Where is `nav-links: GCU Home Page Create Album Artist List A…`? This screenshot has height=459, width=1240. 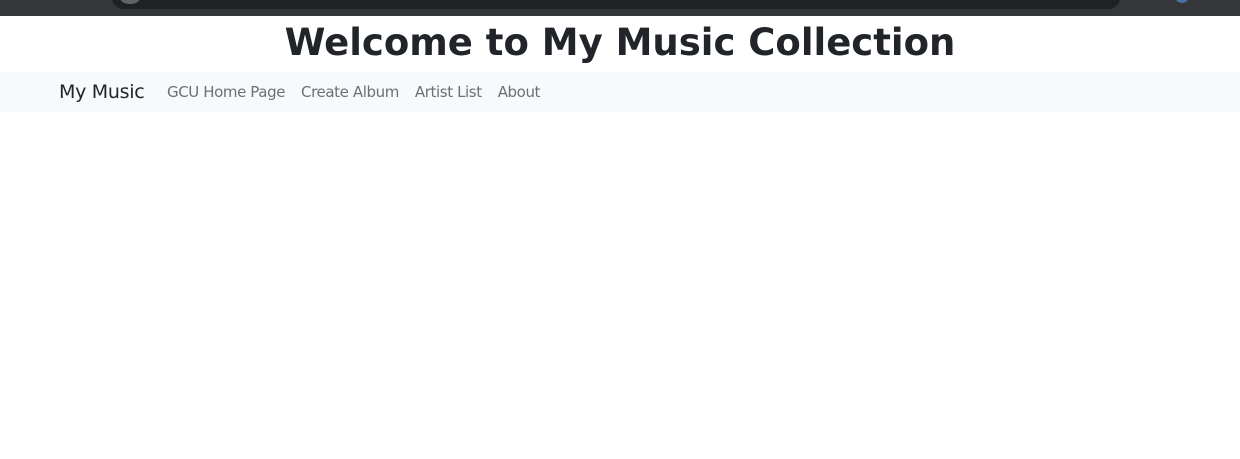 nav-links: GCU Home Page Create Album Artist List A… is located at coordinates (353, 92).